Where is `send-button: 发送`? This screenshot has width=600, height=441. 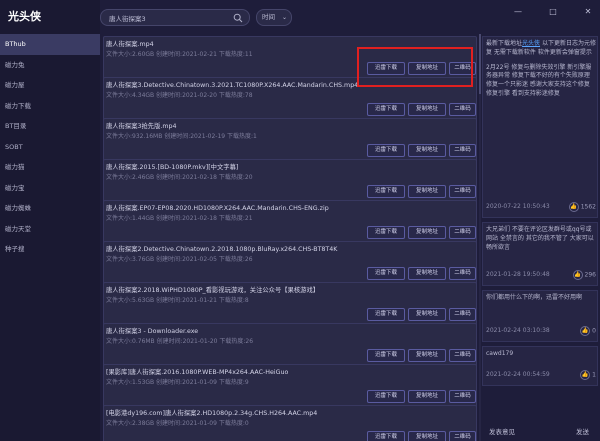
send-button: 发送 is located at coordinates (582, 431).